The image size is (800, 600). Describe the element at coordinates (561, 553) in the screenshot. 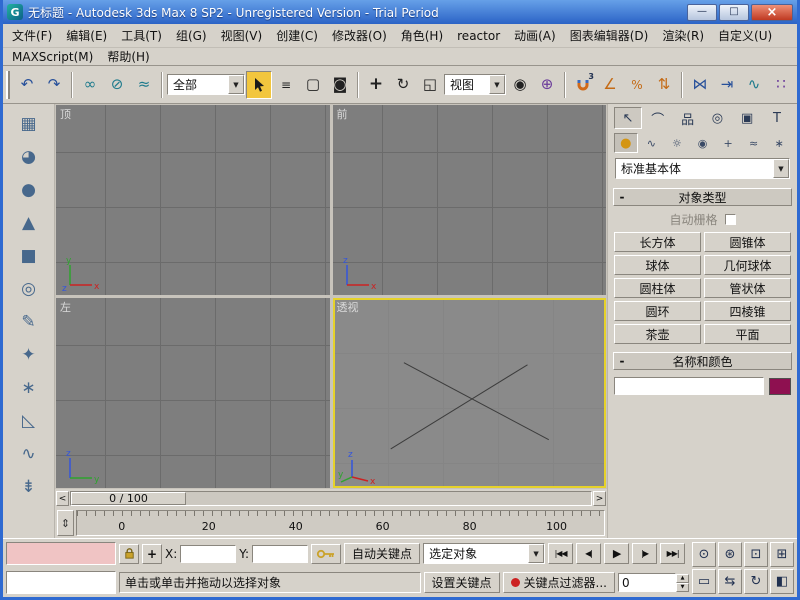

I see `go-to-start-button: |◀◀` at that location.